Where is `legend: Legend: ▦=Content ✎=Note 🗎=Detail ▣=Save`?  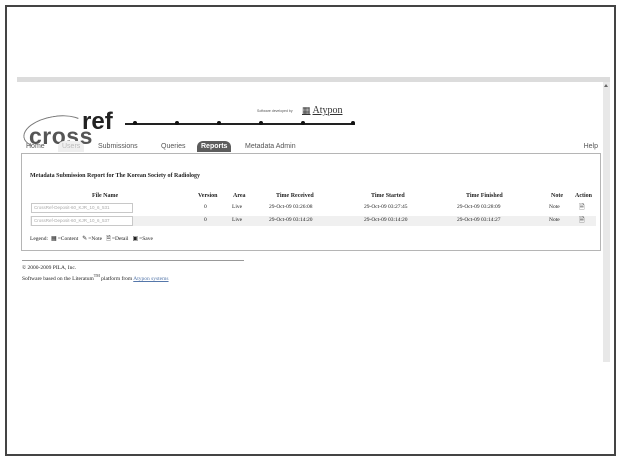 legend: Legend: ▦=Content ✎=Note 🗎=Detail ▣=Save is located at coordinates (91, 239).